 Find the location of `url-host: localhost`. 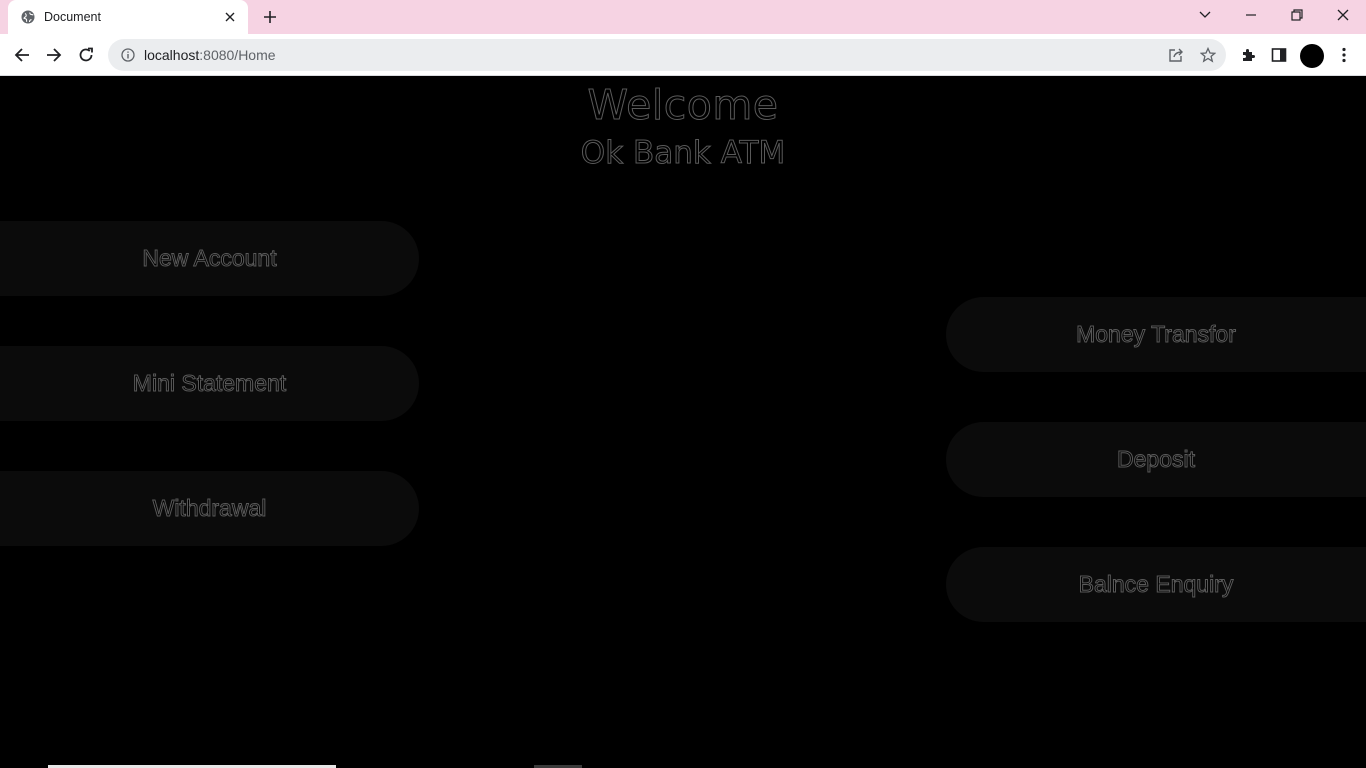

url-host: localhost is located at coordinates (172, 55).